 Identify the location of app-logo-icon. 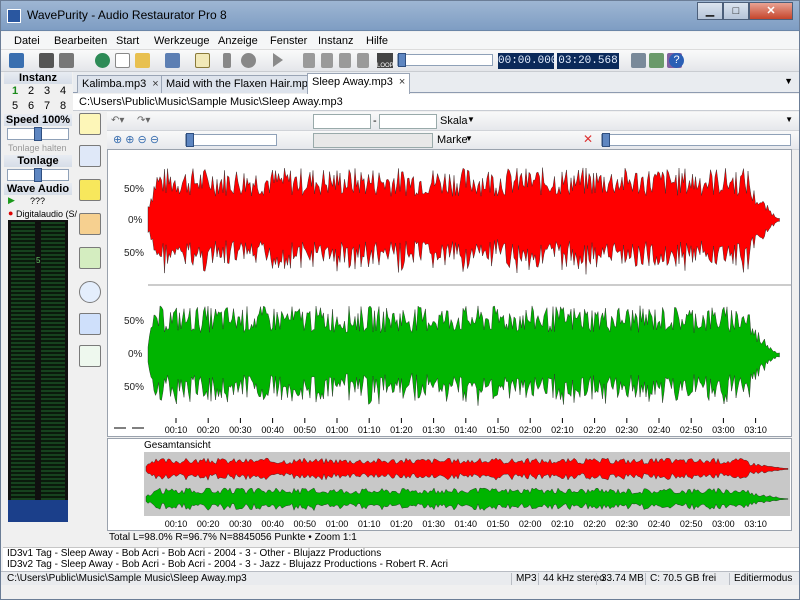
(14, 16).